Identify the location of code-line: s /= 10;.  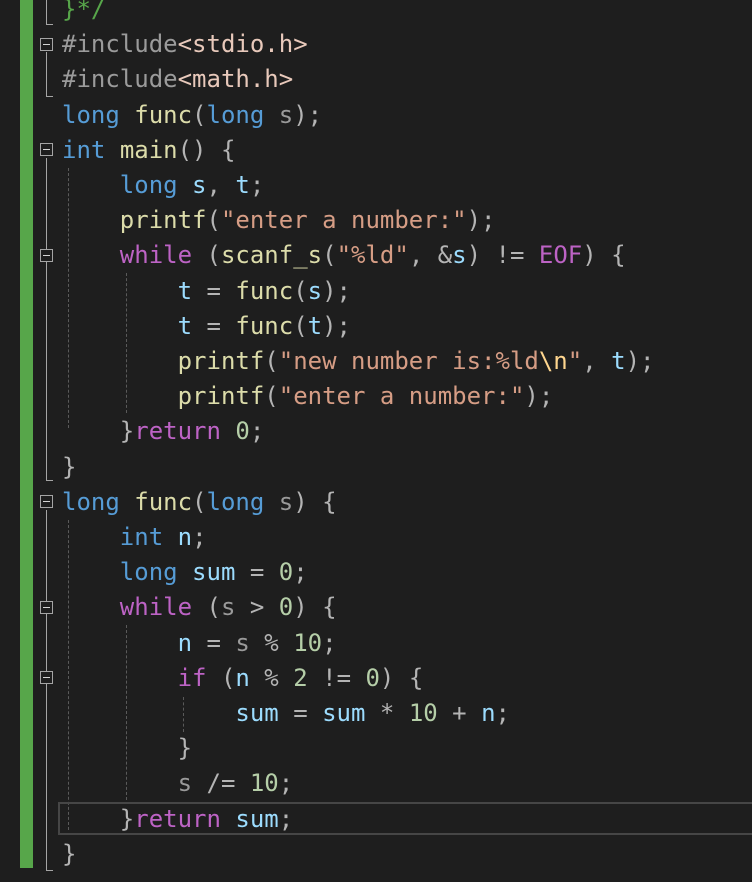
(178, 783).